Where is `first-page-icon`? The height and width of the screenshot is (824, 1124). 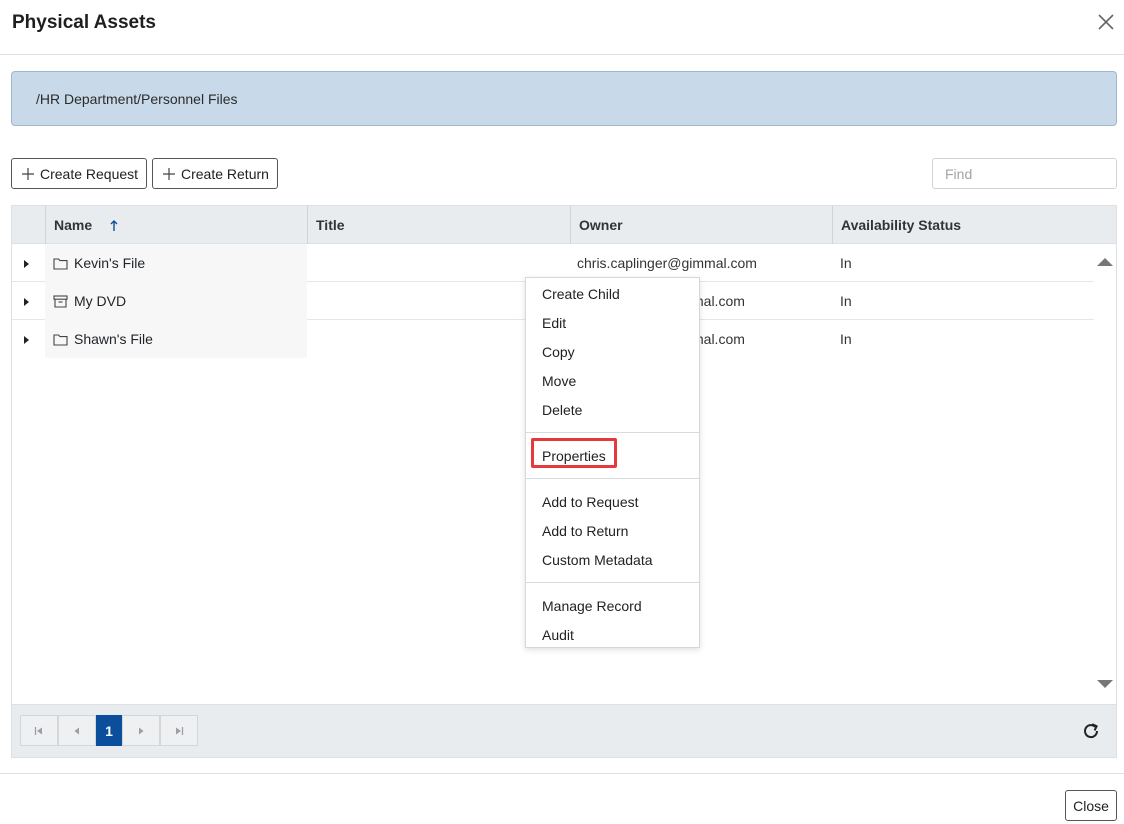 first-page-icon is located at coordinates (38, 730).